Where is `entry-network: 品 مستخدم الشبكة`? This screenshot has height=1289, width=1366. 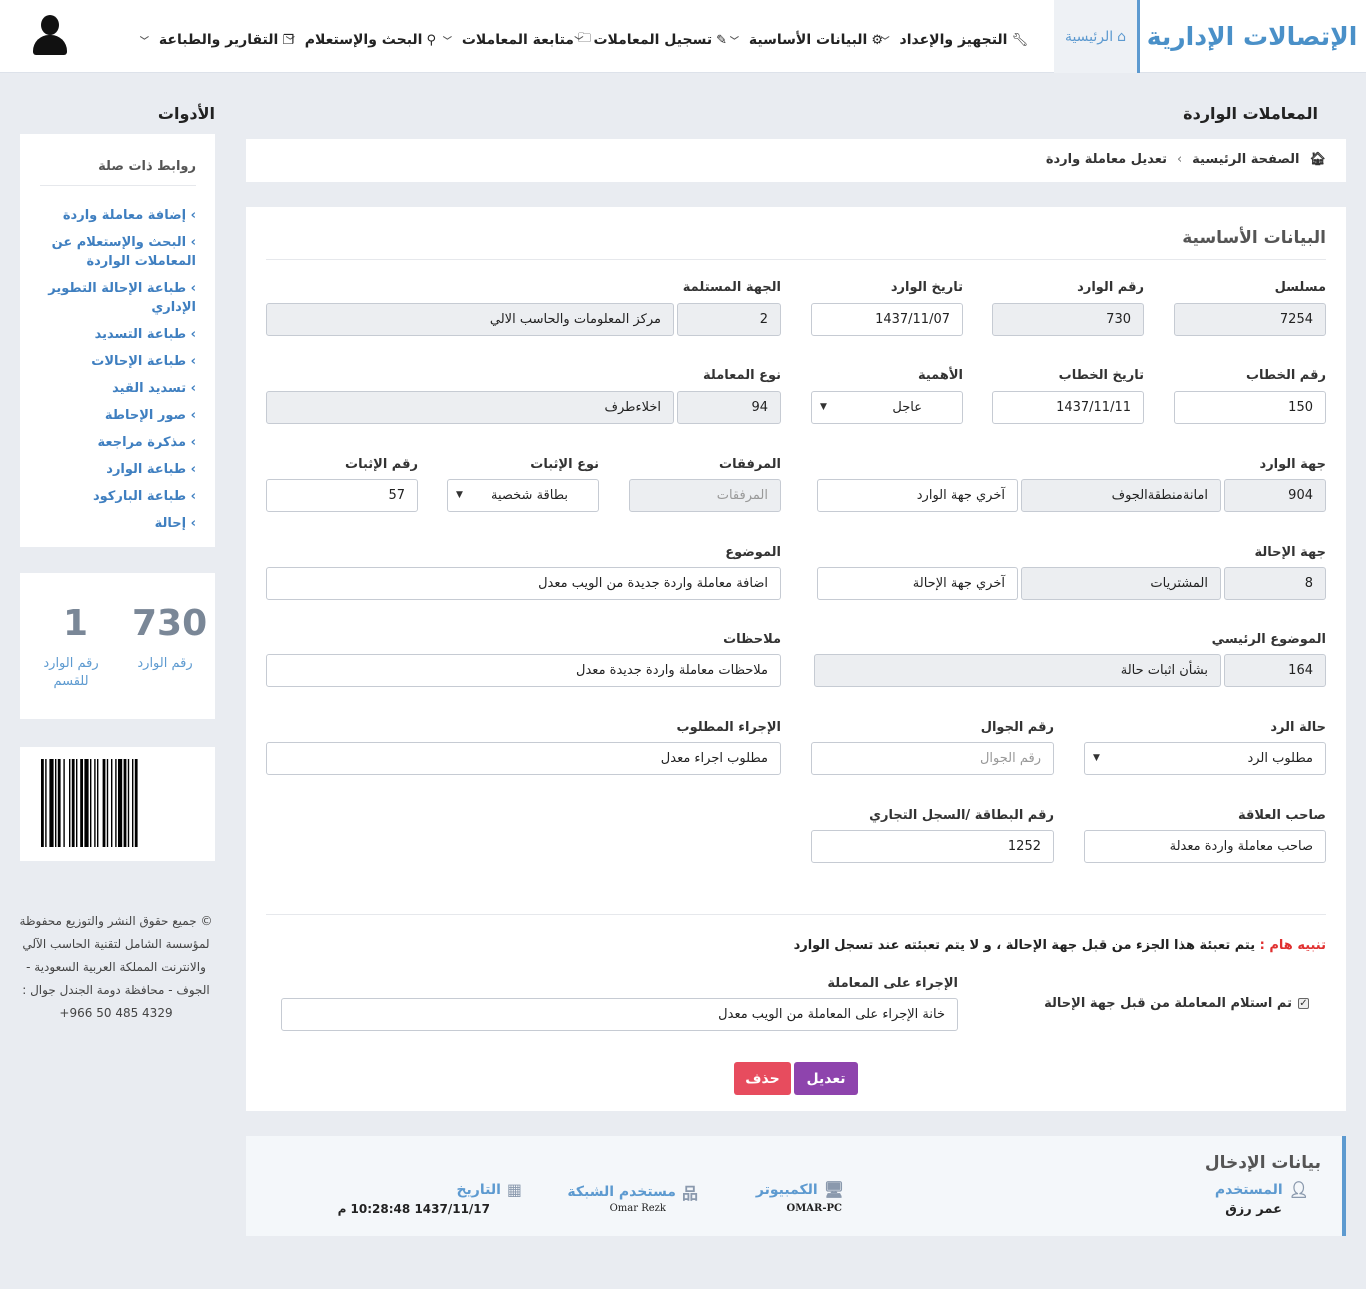 entry-network: 品 مستخدم الشبكة is located at coordinates (632, 1192).